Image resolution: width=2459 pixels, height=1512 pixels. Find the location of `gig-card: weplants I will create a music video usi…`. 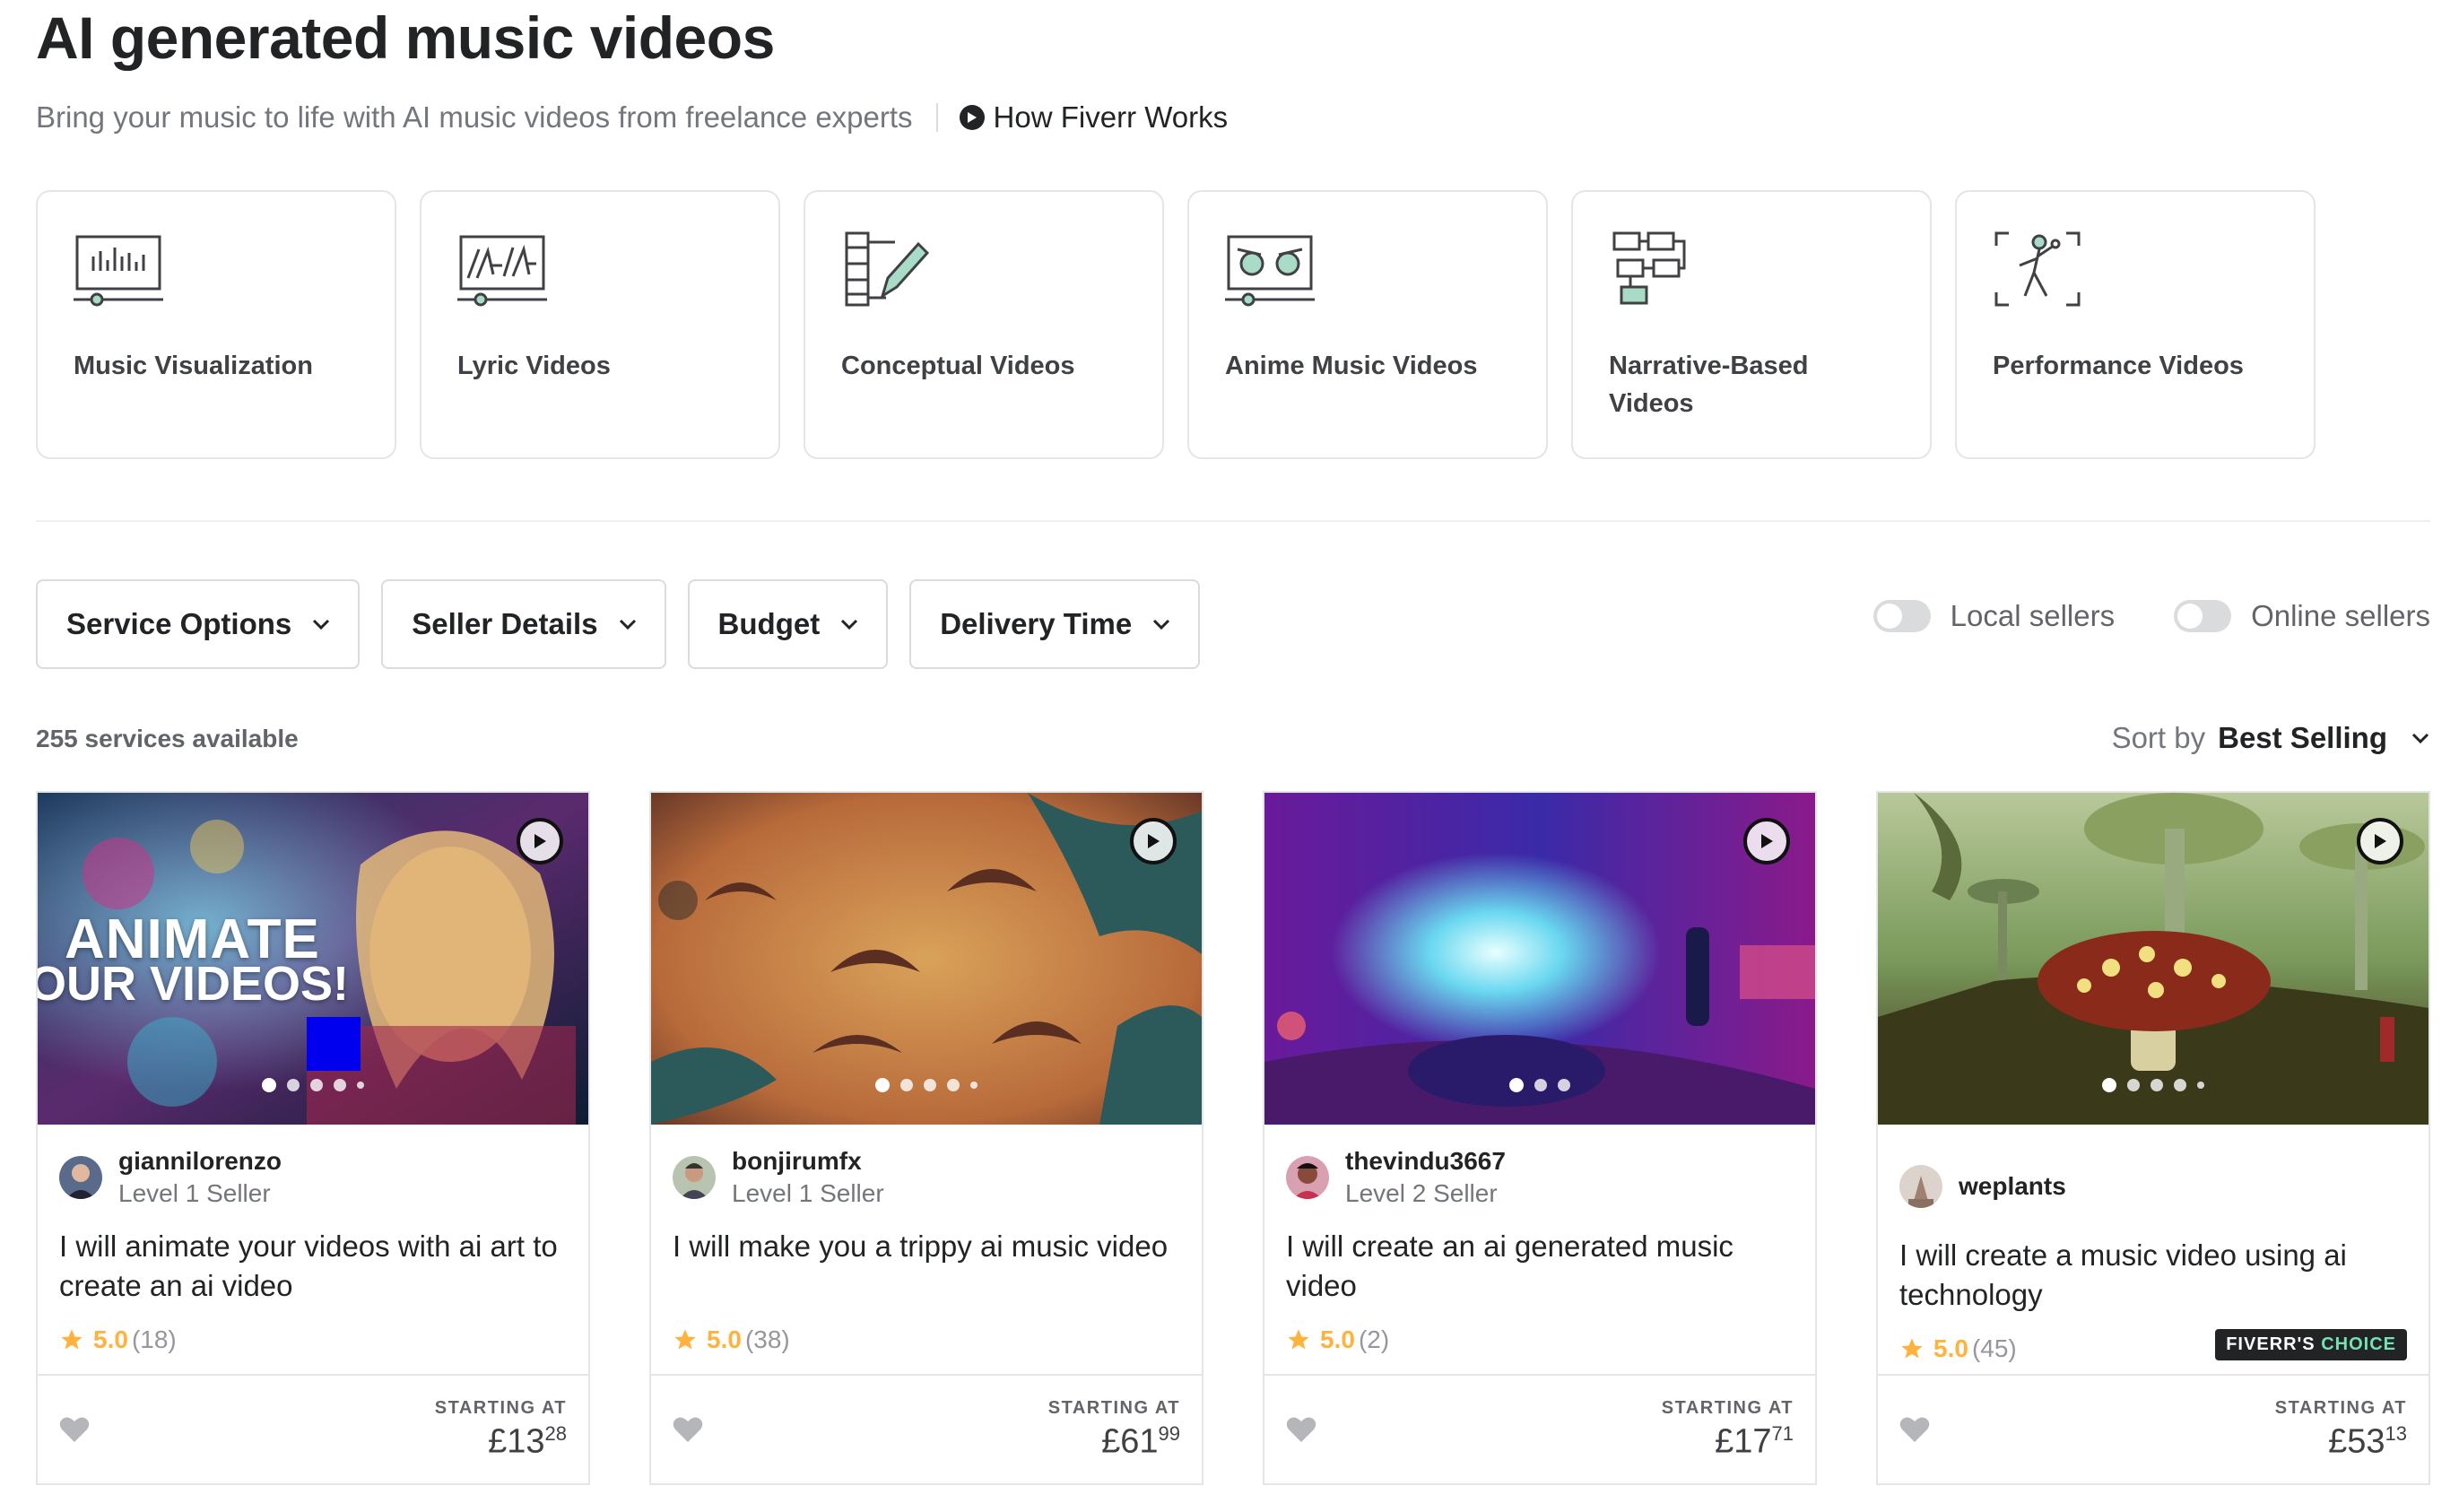

gig-card: weplants I will create a music video usi… is located at coordinates (2153, 1138).